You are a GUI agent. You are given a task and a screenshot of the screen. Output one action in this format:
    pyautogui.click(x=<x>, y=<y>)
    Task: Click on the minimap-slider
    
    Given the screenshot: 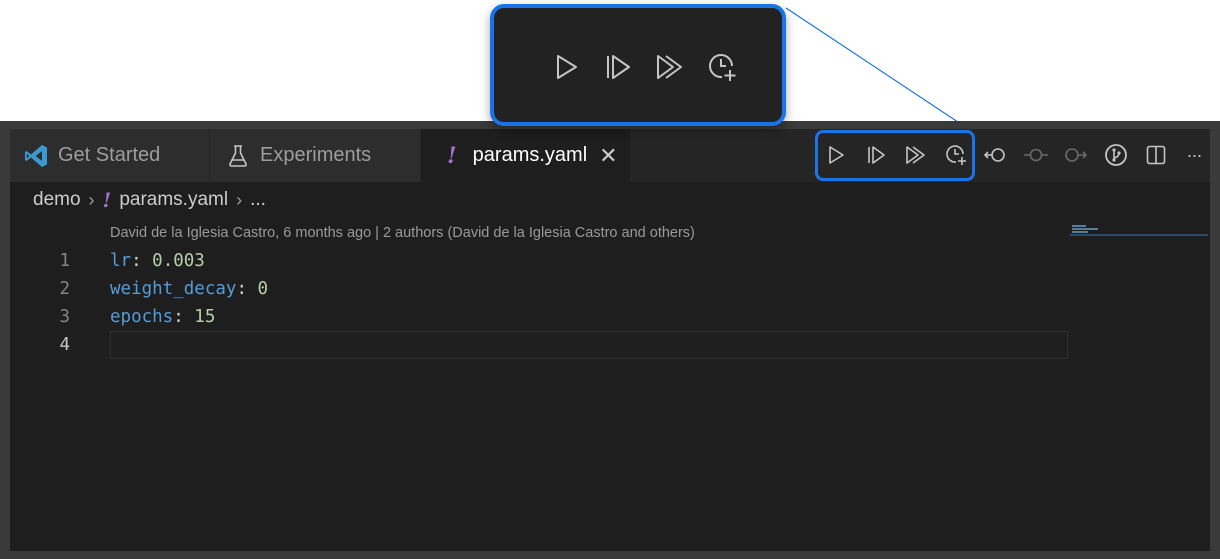 What is the action you would take?
    pyautogui.click(x=1139, y=235)
    